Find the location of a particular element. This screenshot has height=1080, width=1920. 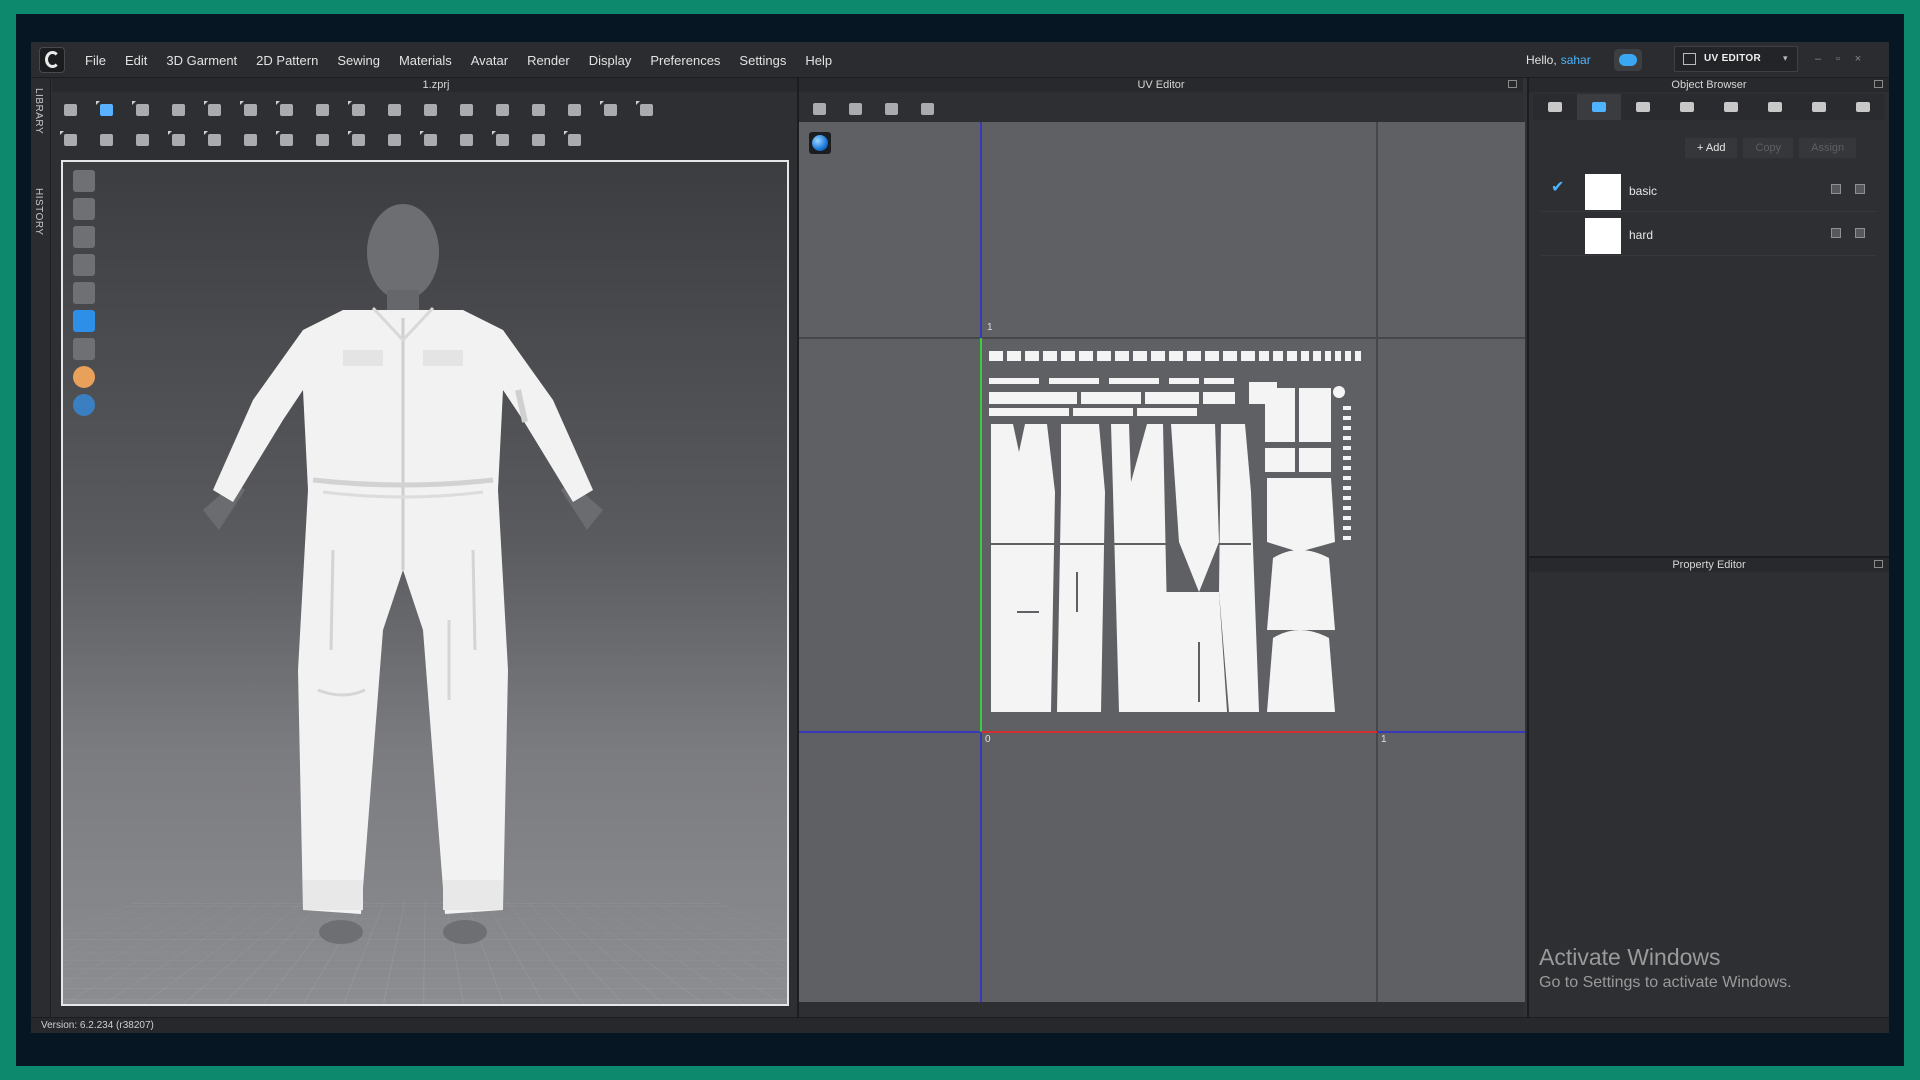

tack-icon is located at coordinates (323, 110).